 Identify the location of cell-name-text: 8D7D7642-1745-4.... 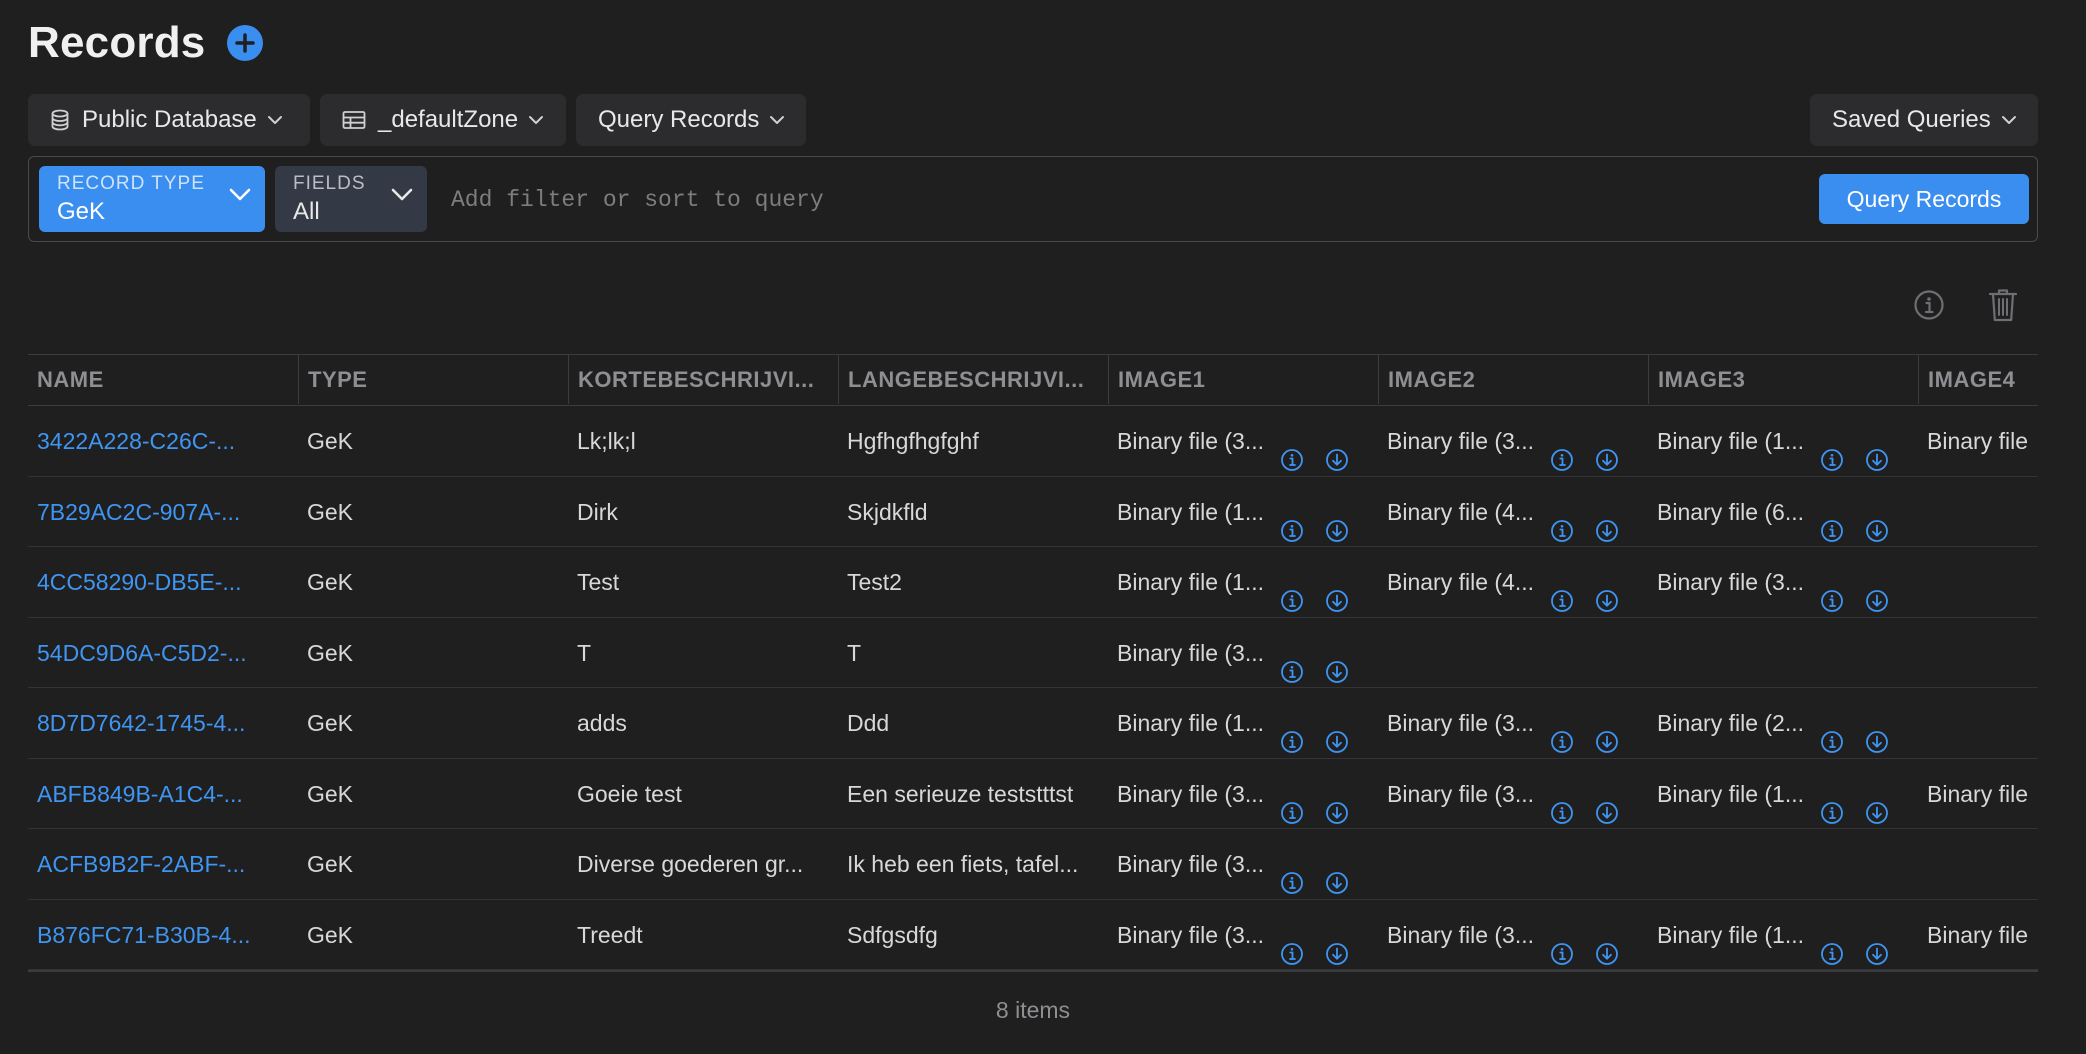
(141, 723).